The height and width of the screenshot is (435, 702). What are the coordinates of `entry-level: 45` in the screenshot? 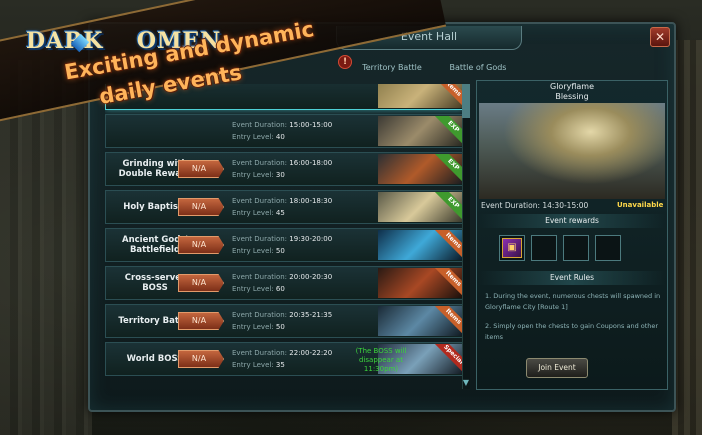 It's located at (280, 213).